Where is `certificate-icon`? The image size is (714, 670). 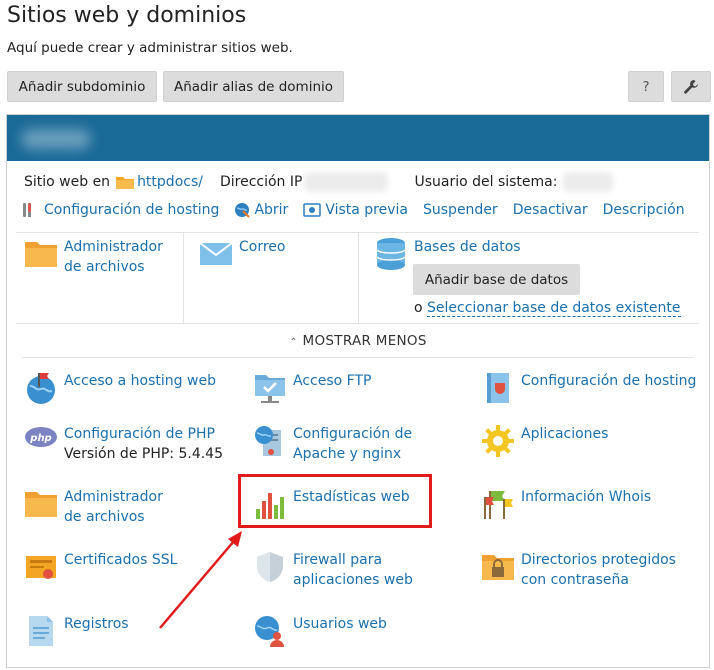 certificate-icon is located at coordinates (41, 567).